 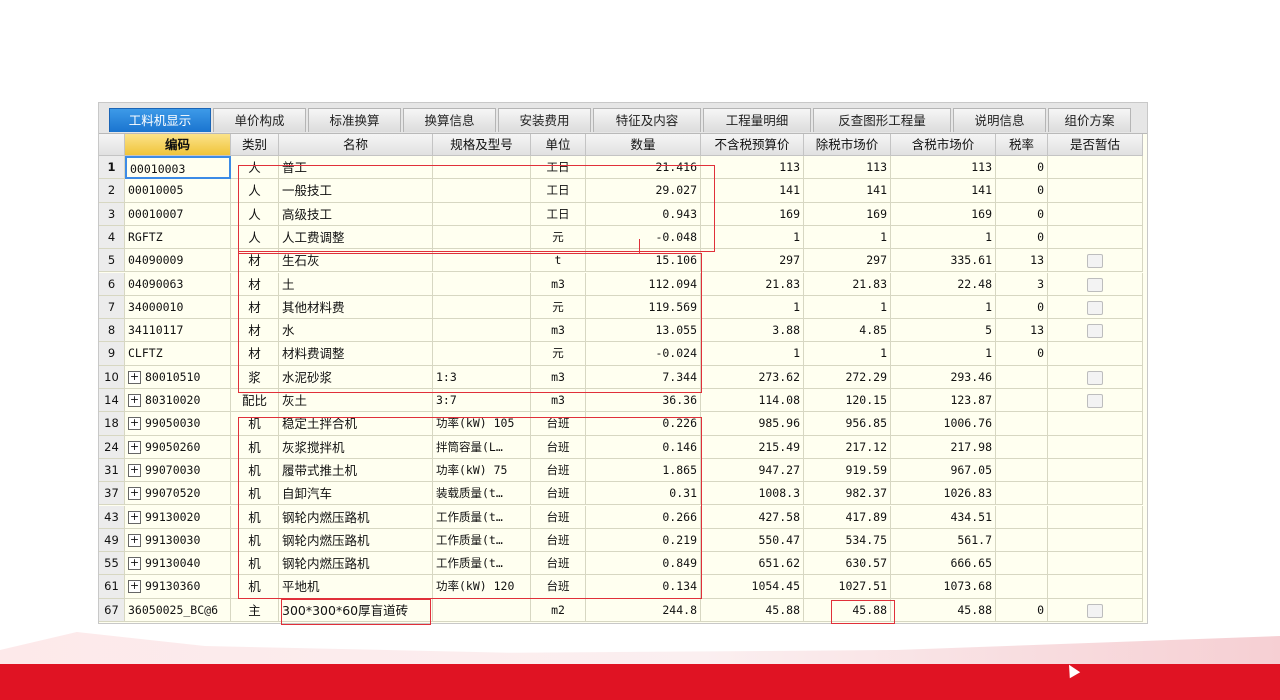 I want to click on table-row: 3 00010007 人高级技工 工日 0.943 169 169 169 0, so click(x=623, y=214).